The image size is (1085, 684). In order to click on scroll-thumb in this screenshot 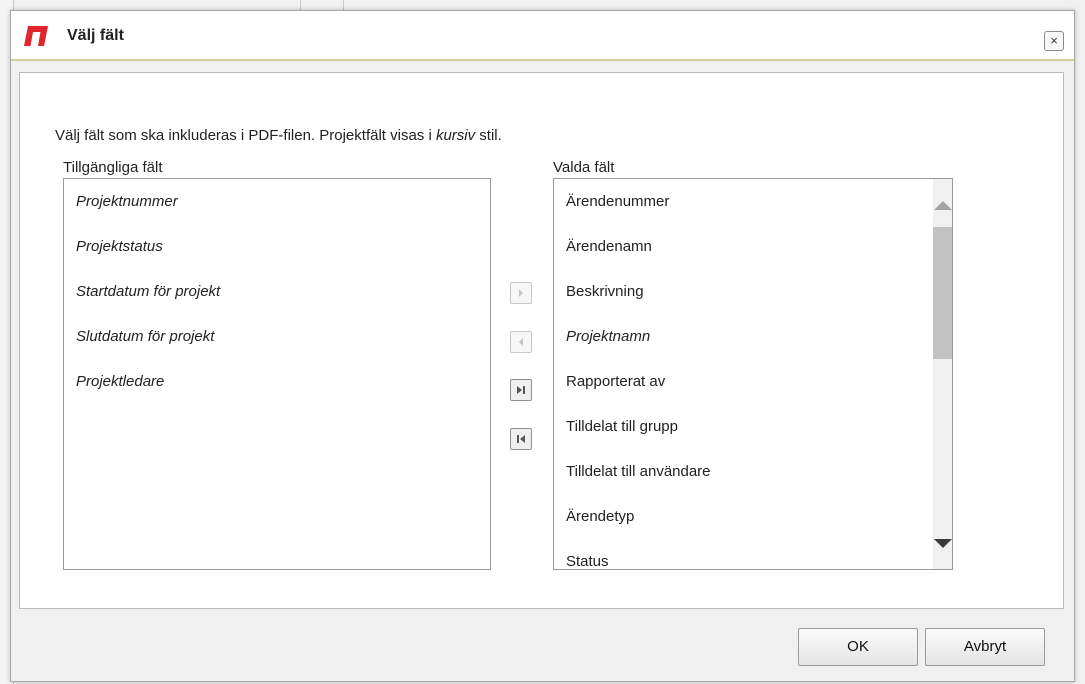, I will do `click(942, 293)`.